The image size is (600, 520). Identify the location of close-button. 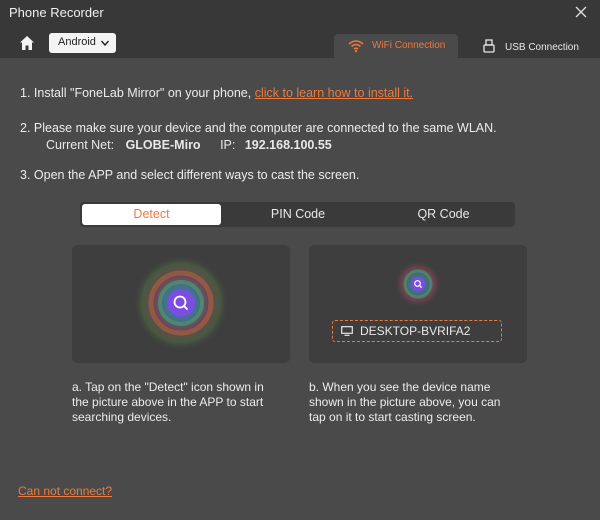
(581, 12).